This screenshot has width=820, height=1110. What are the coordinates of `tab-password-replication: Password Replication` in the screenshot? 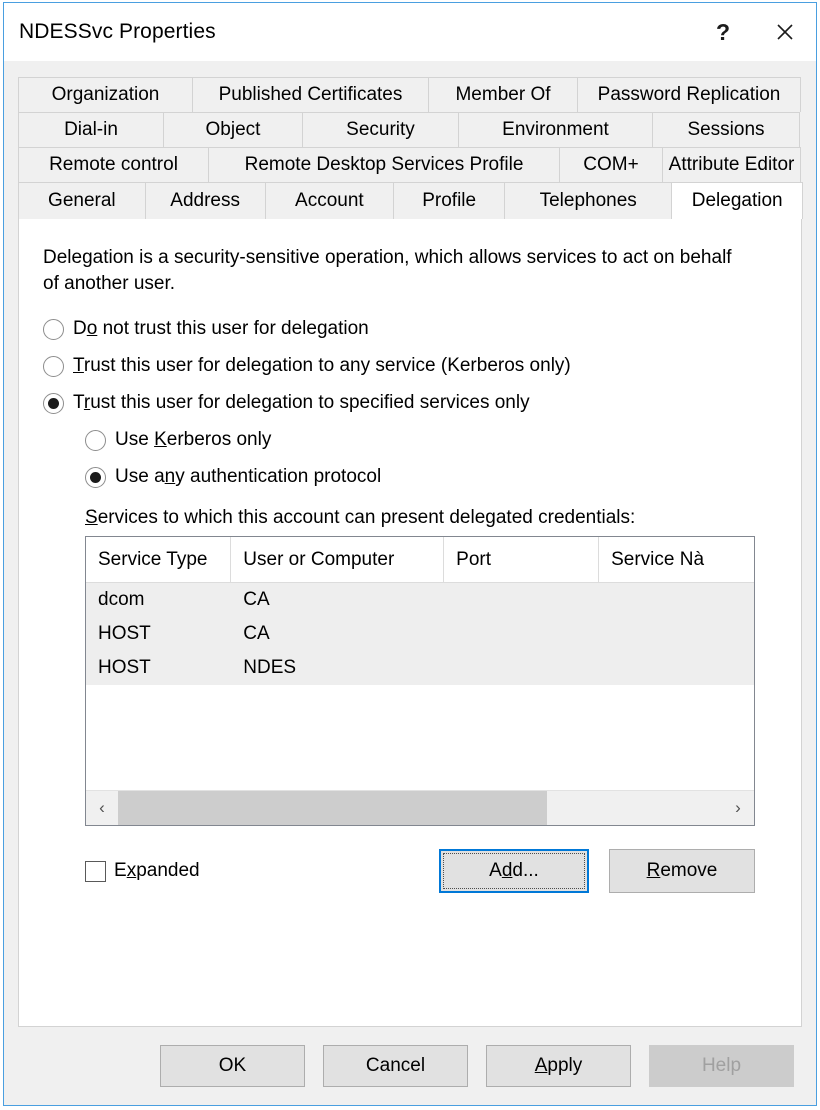 It's located at (689, 94).